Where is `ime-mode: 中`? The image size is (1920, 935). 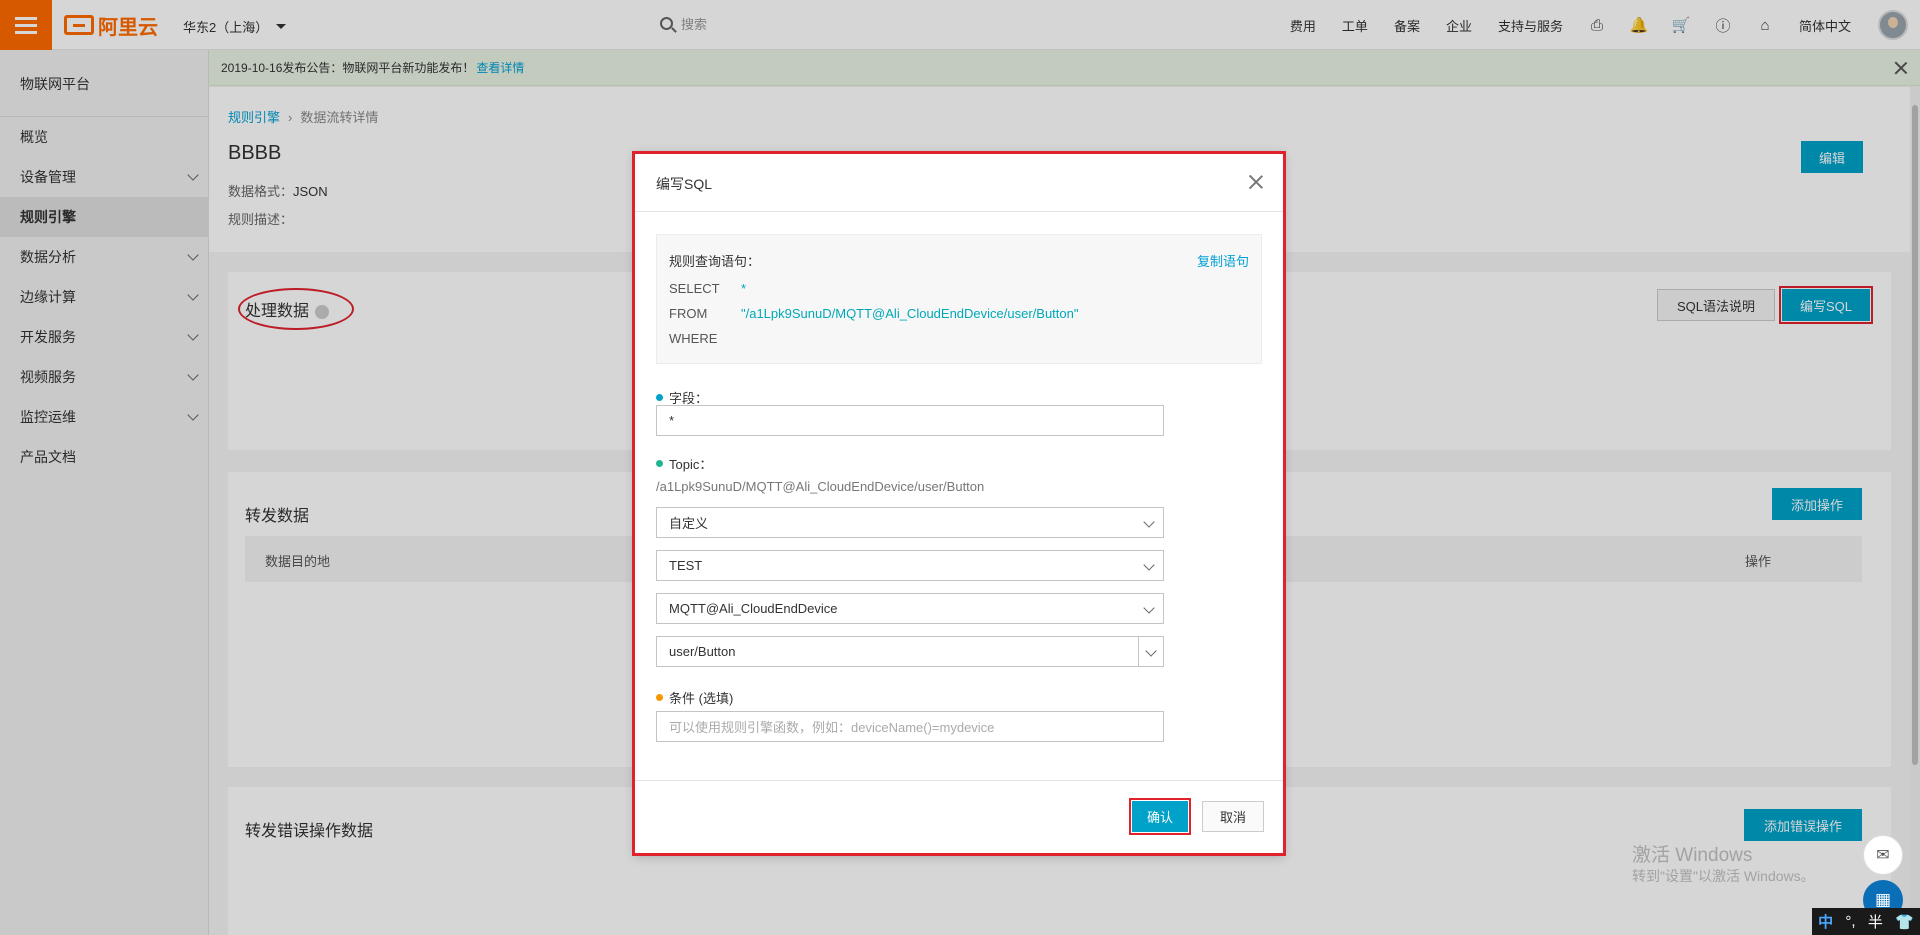 ime-mode: 中 is located at coordinates (1825, 921).